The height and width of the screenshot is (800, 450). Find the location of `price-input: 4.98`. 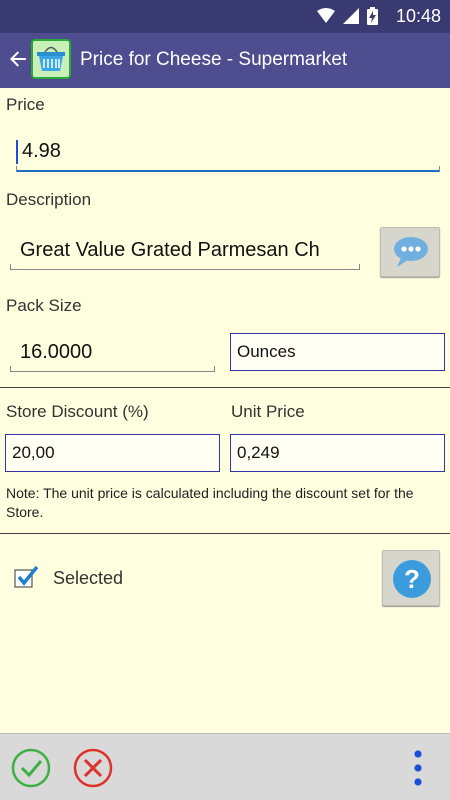

price-input: 4.98 is located at coordinates (228, 154).